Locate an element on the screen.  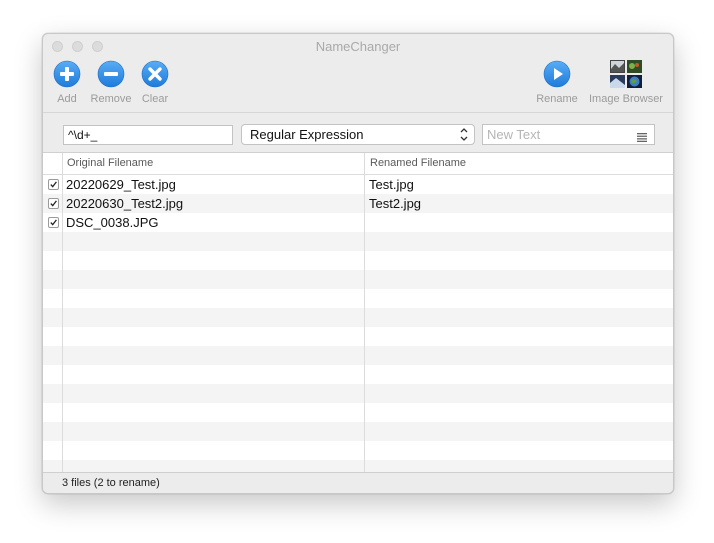
rename-label: Rename is located at coordinates (557, 99).